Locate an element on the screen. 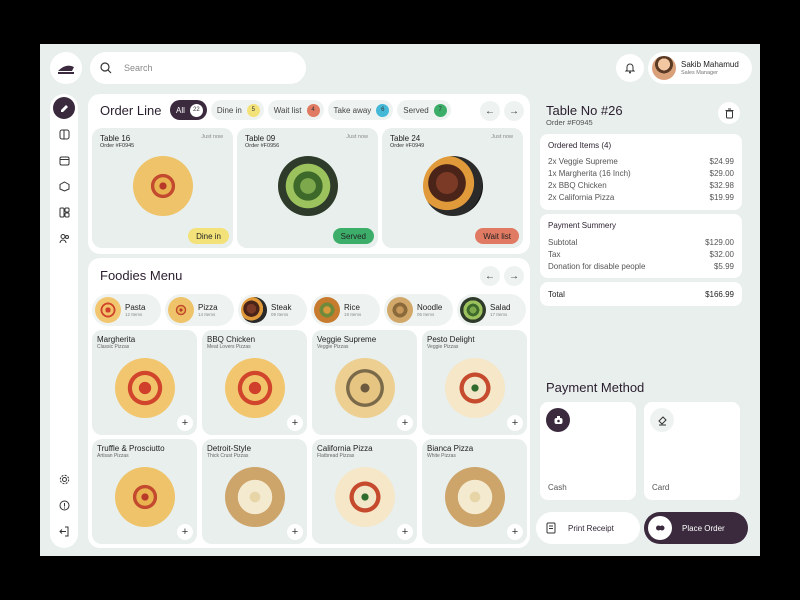 Image resolution: width=800 pixels, height=600 pixels. ordered-item: 2x Veggie Supreme $24.99 is located at coordinates (641, 161).